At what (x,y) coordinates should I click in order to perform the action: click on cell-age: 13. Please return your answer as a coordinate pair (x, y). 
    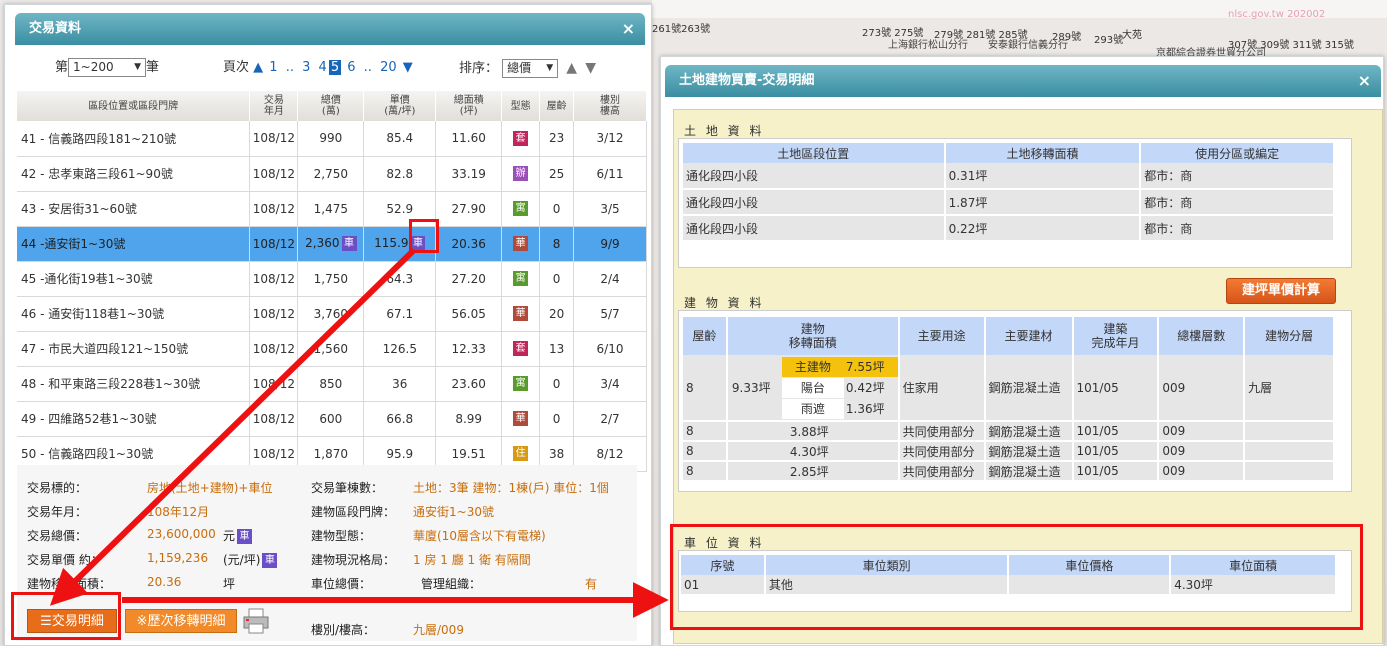
    Looking at the image, I should click on (557, 349).